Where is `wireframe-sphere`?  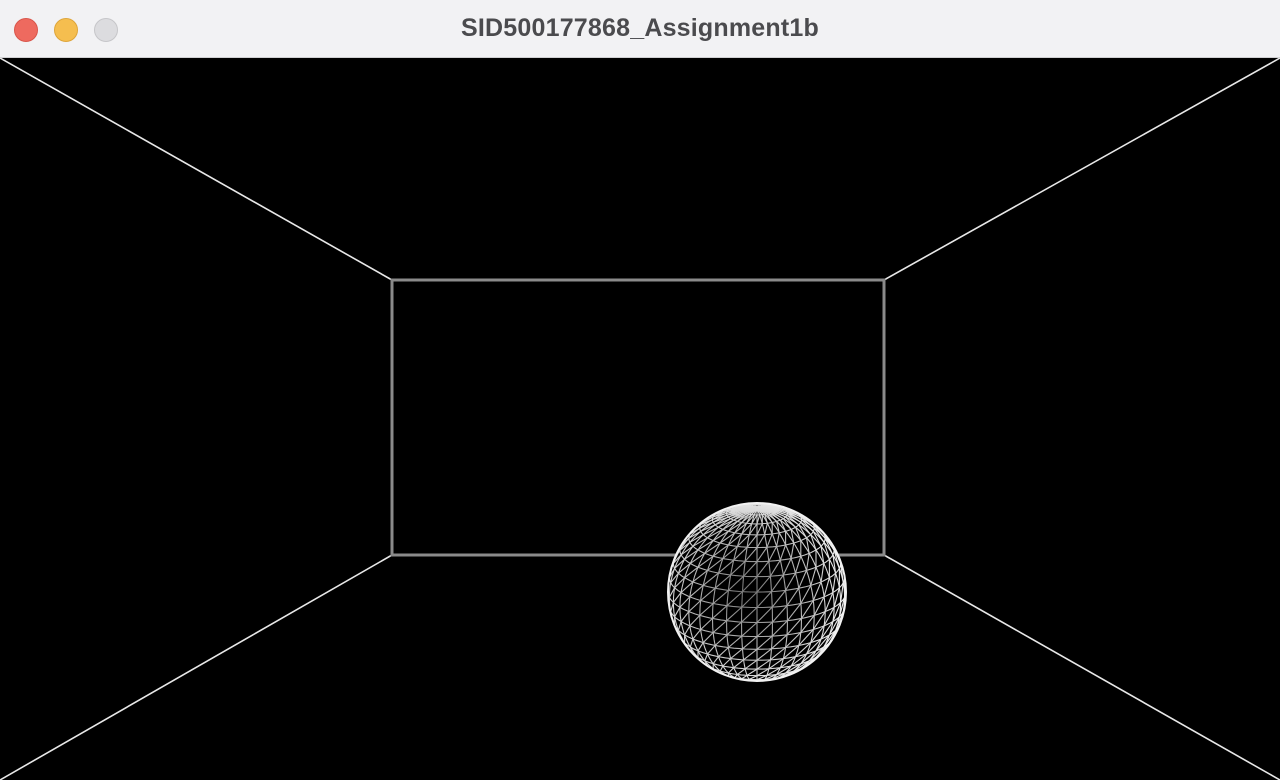 wireframe-sphere is located at coordinates (757, 592).